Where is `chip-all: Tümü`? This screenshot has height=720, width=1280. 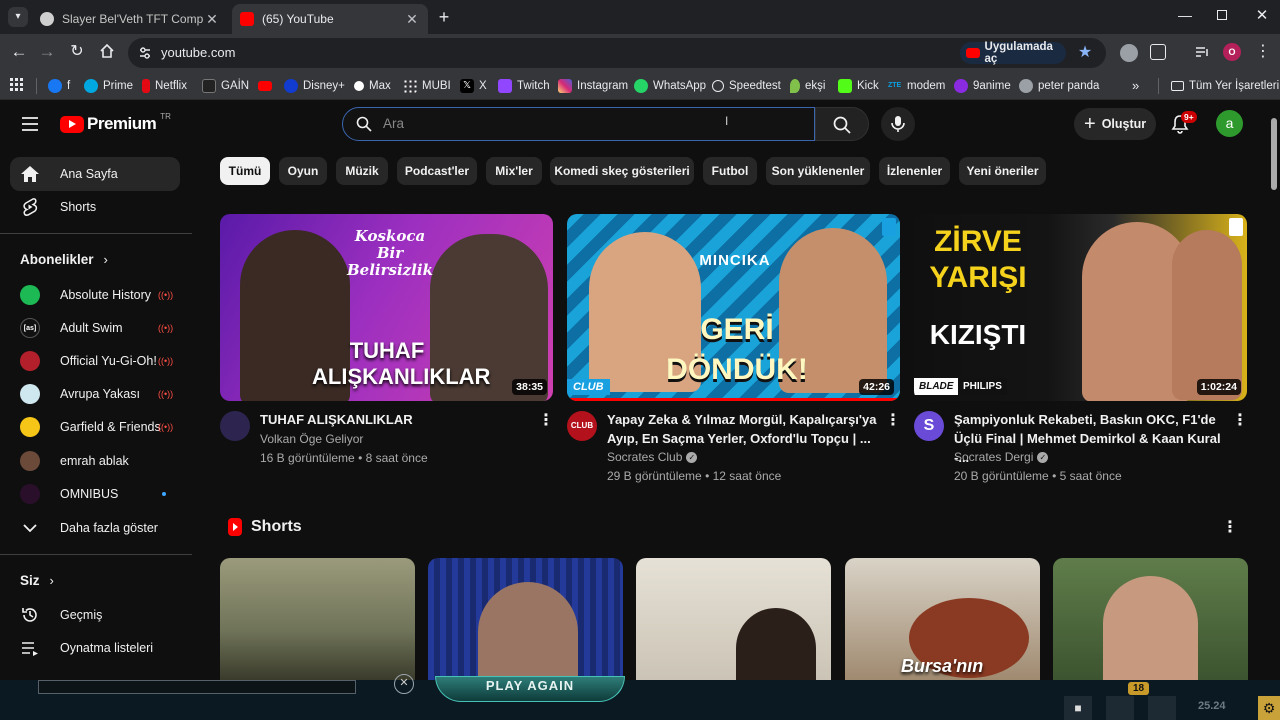 chip-all: Tümü is located at coordinates (245, 171).